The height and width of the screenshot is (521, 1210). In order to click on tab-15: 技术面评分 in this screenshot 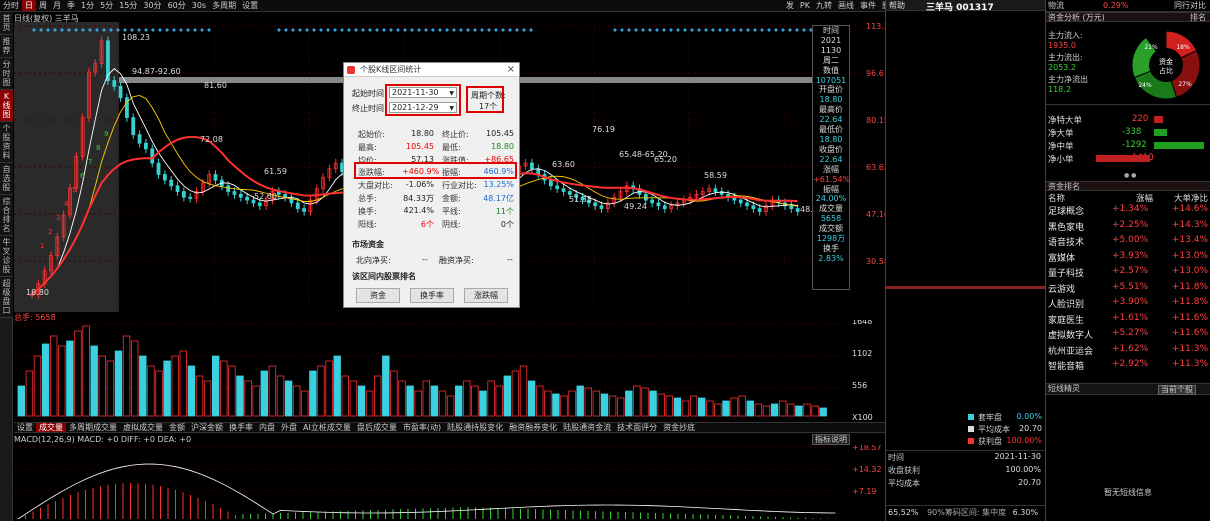, I will do `click(637, 427)`.